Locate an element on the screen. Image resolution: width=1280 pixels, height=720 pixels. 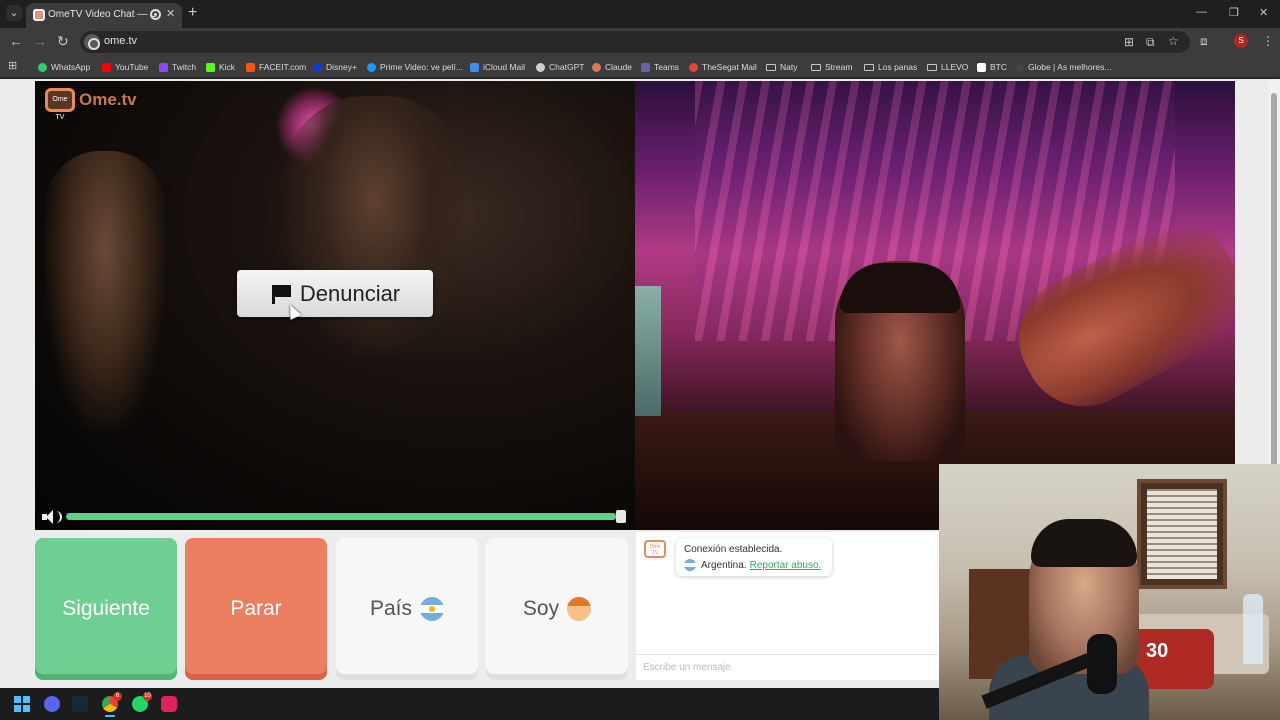
bookmark-chatgpt: ChatGPT is located at coordinates (560, 67).